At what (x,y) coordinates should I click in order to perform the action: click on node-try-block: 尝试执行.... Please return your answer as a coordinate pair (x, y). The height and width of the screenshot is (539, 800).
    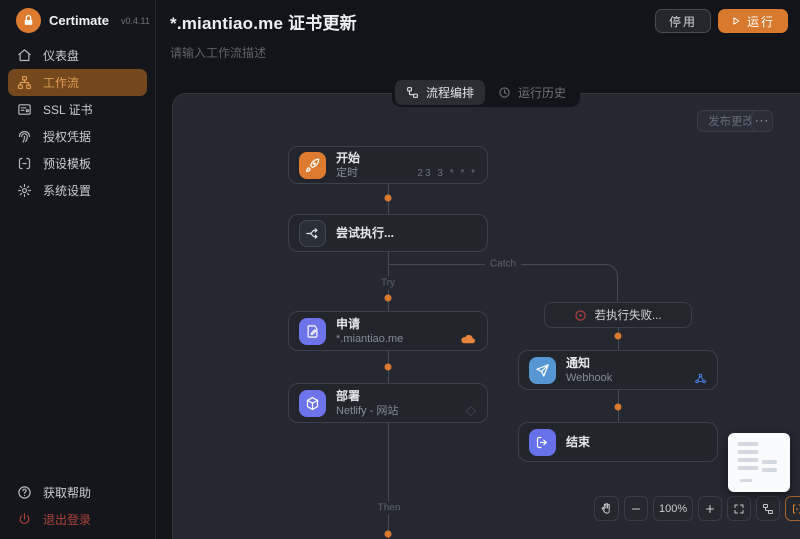
    Looking at the image, I should click on (388, 233).